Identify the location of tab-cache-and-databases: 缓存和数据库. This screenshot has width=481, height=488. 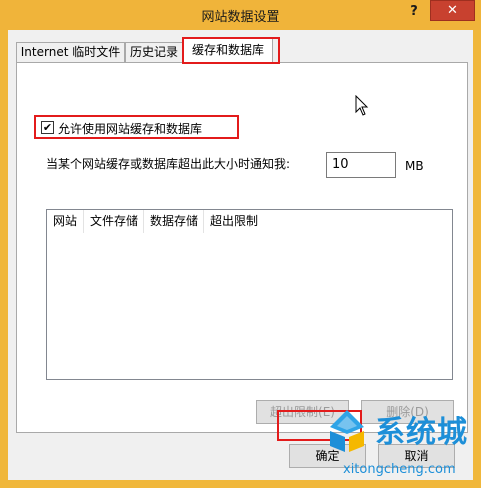
(228, 50).